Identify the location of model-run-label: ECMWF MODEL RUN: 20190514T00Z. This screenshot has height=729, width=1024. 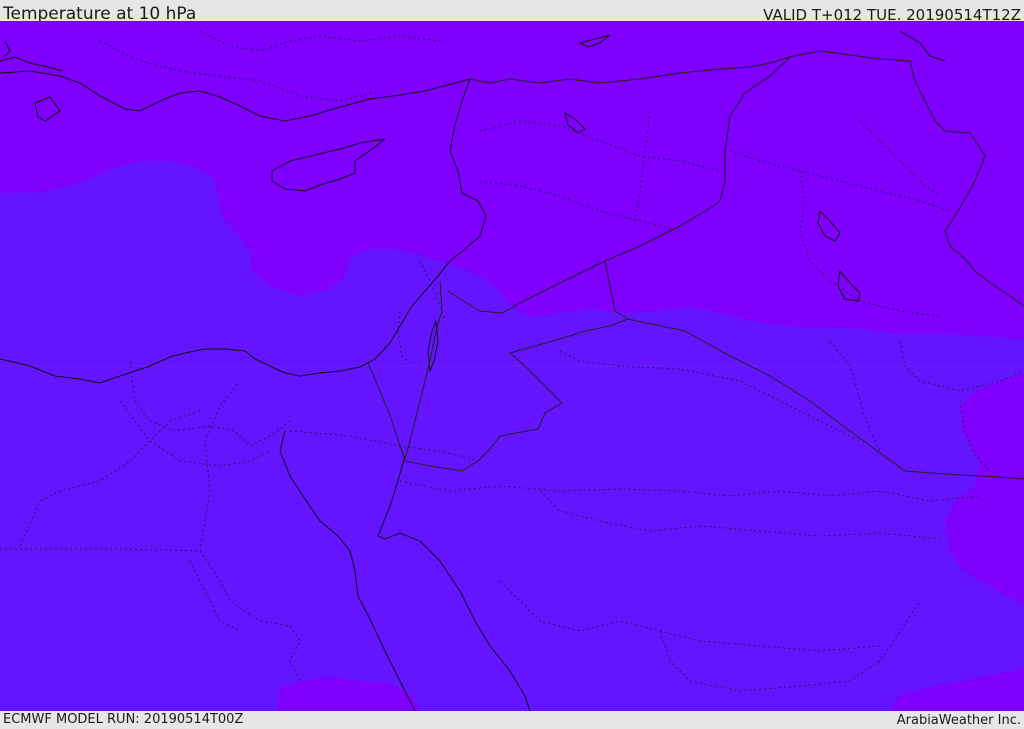
(123, 719).